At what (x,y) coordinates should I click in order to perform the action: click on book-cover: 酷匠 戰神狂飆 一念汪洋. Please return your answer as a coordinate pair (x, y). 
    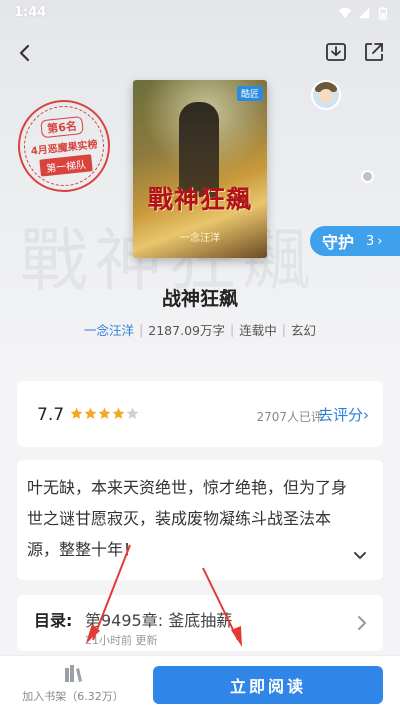
    Looking at the image, I should click on (200, 169).